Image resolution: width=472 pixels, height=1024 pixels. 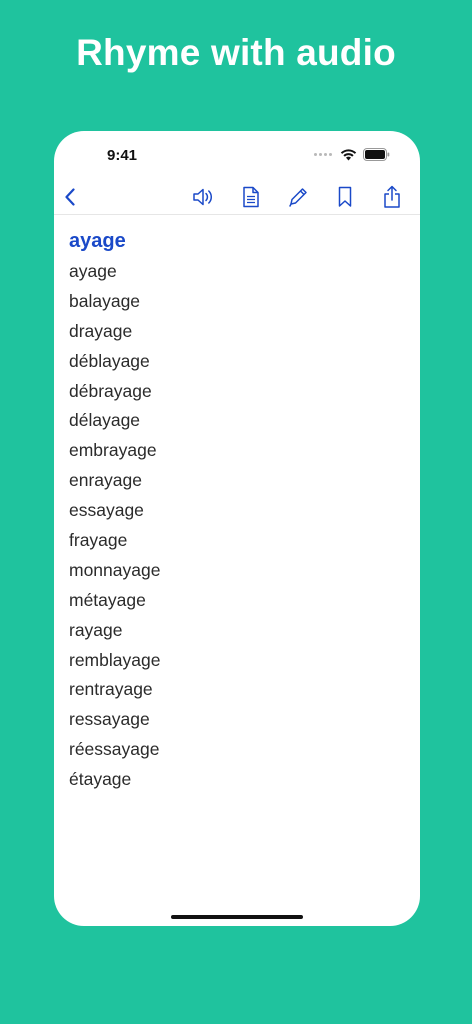 I want to click on rhyme-item: balayage, so click(x=237, y=304).